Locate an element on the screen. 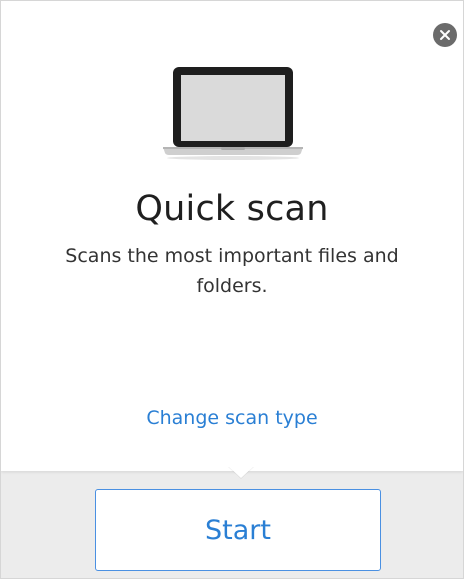 This screenshot has height=579, width=464. scan-title: Quick scan is located at coordinates (232, 209).